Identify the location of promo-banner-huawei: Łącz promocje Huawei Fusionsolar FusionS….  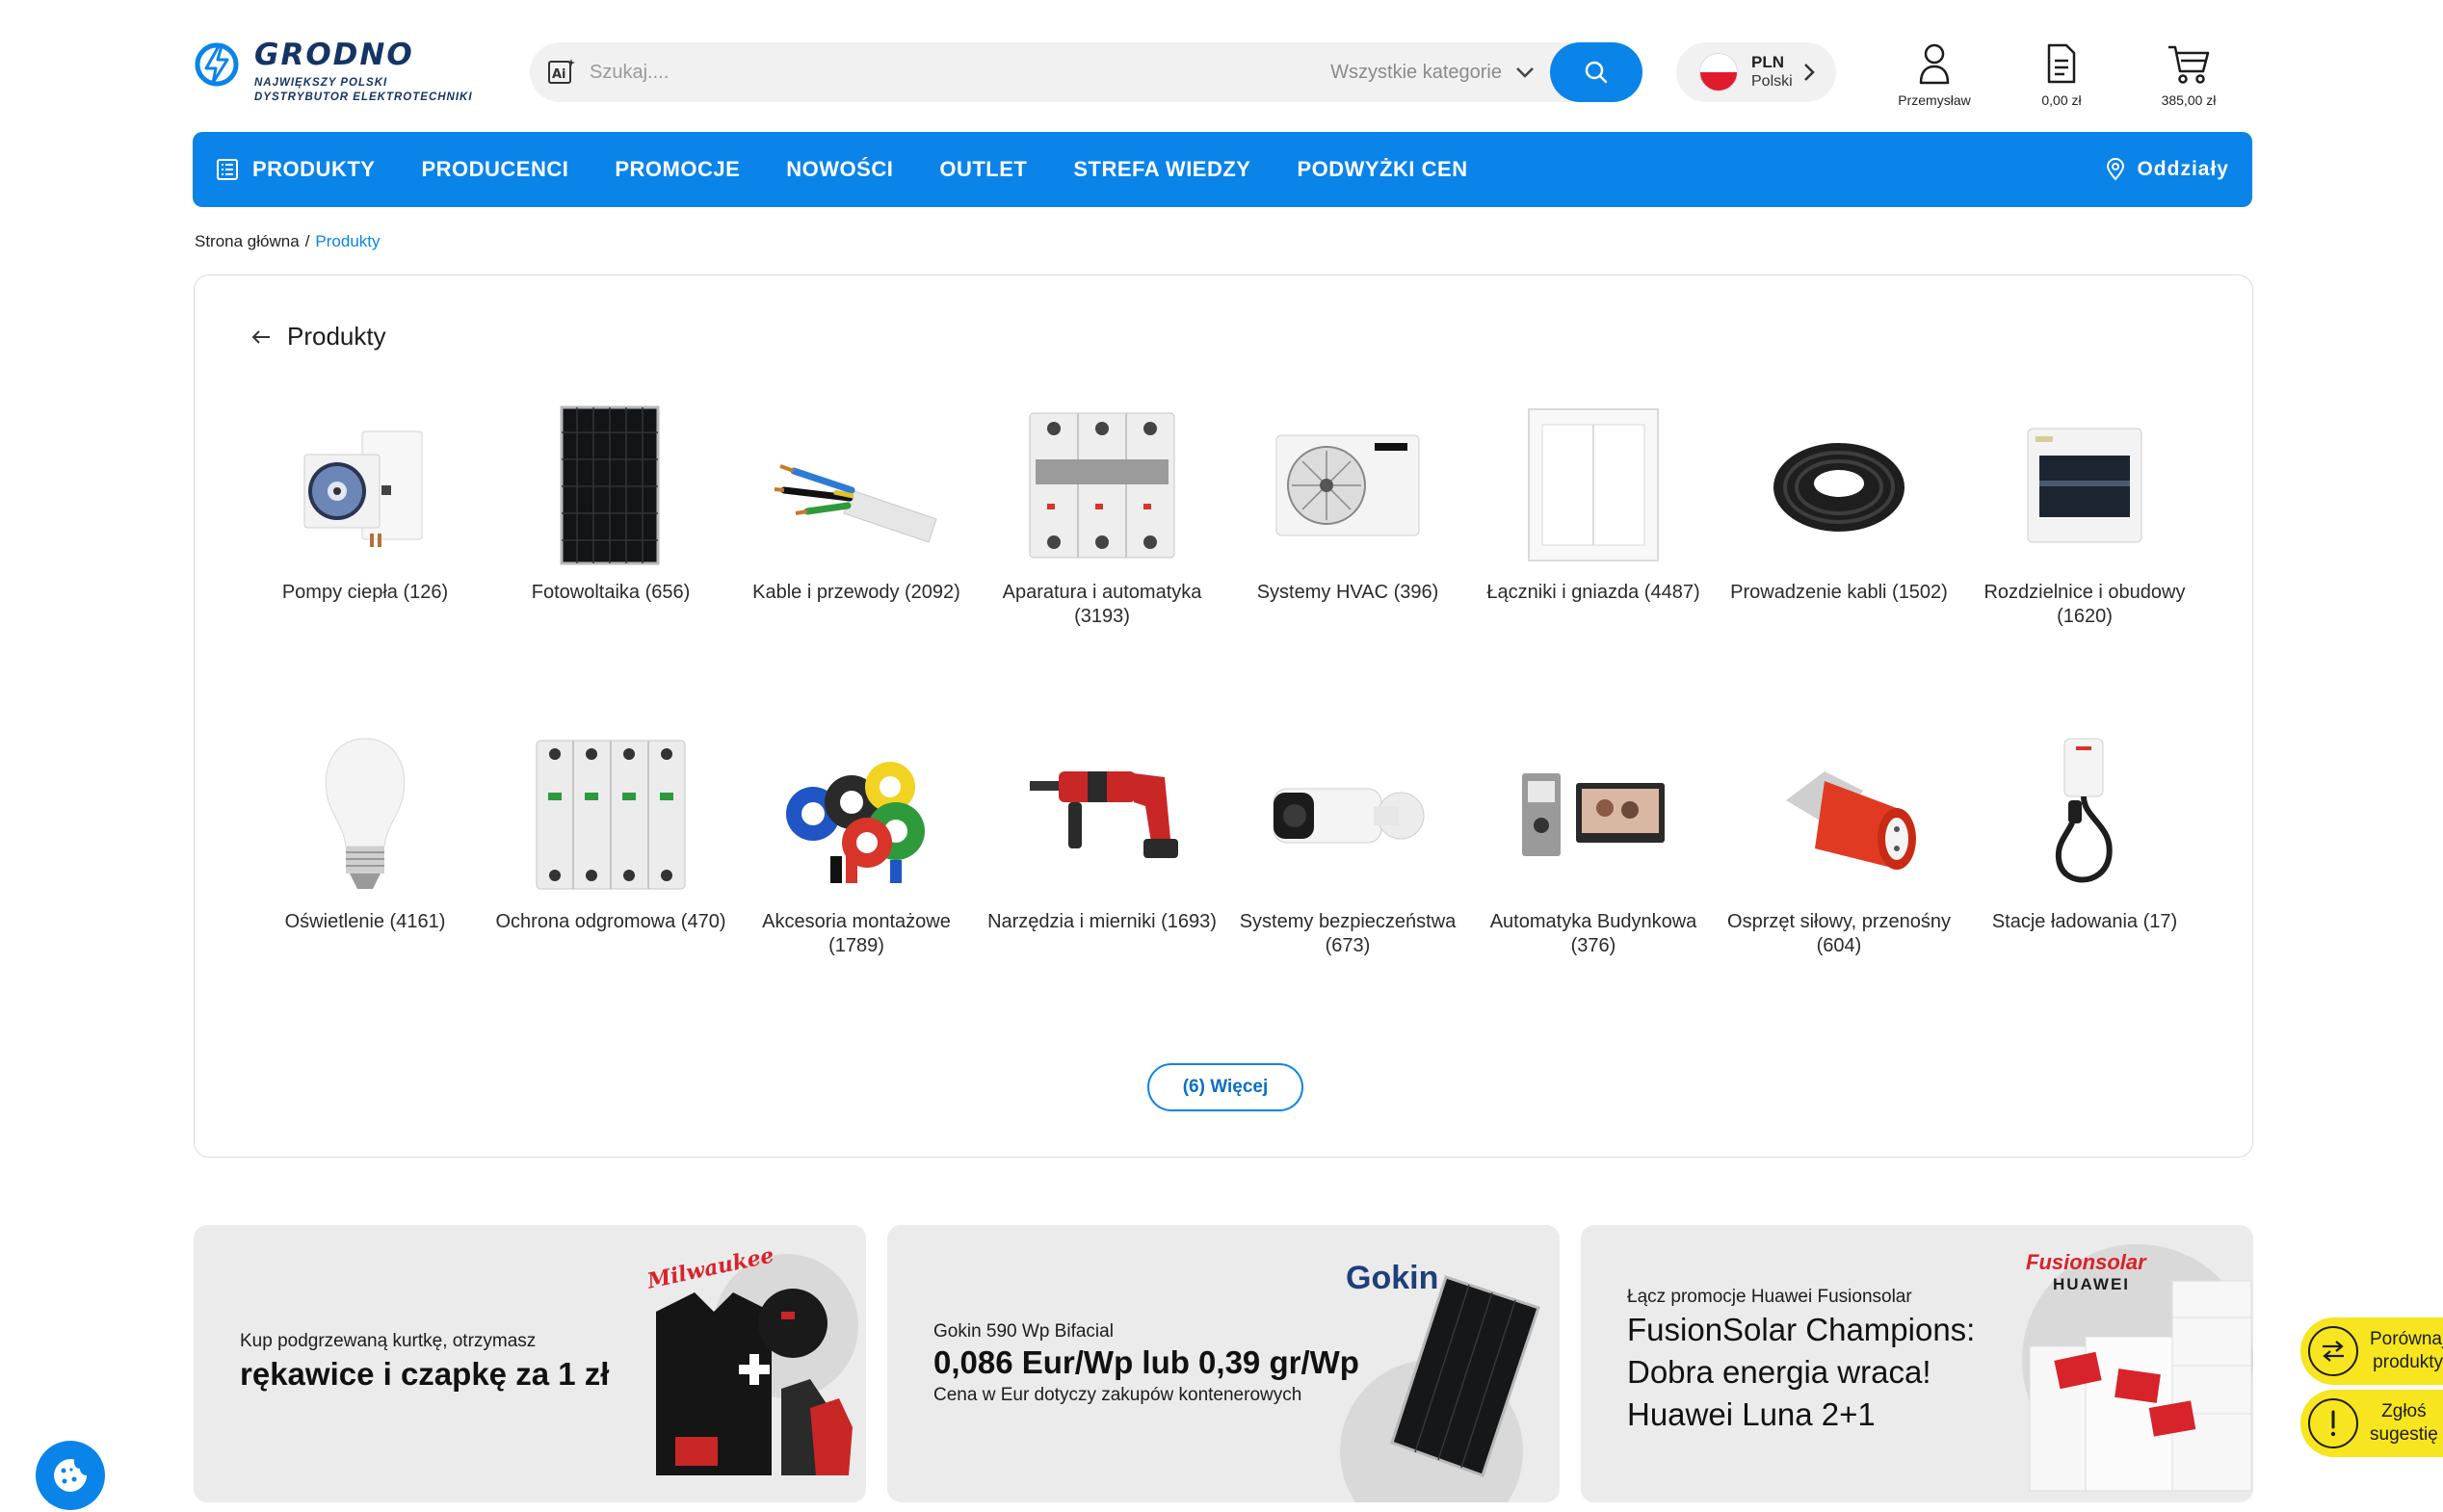
(1917, 1363).